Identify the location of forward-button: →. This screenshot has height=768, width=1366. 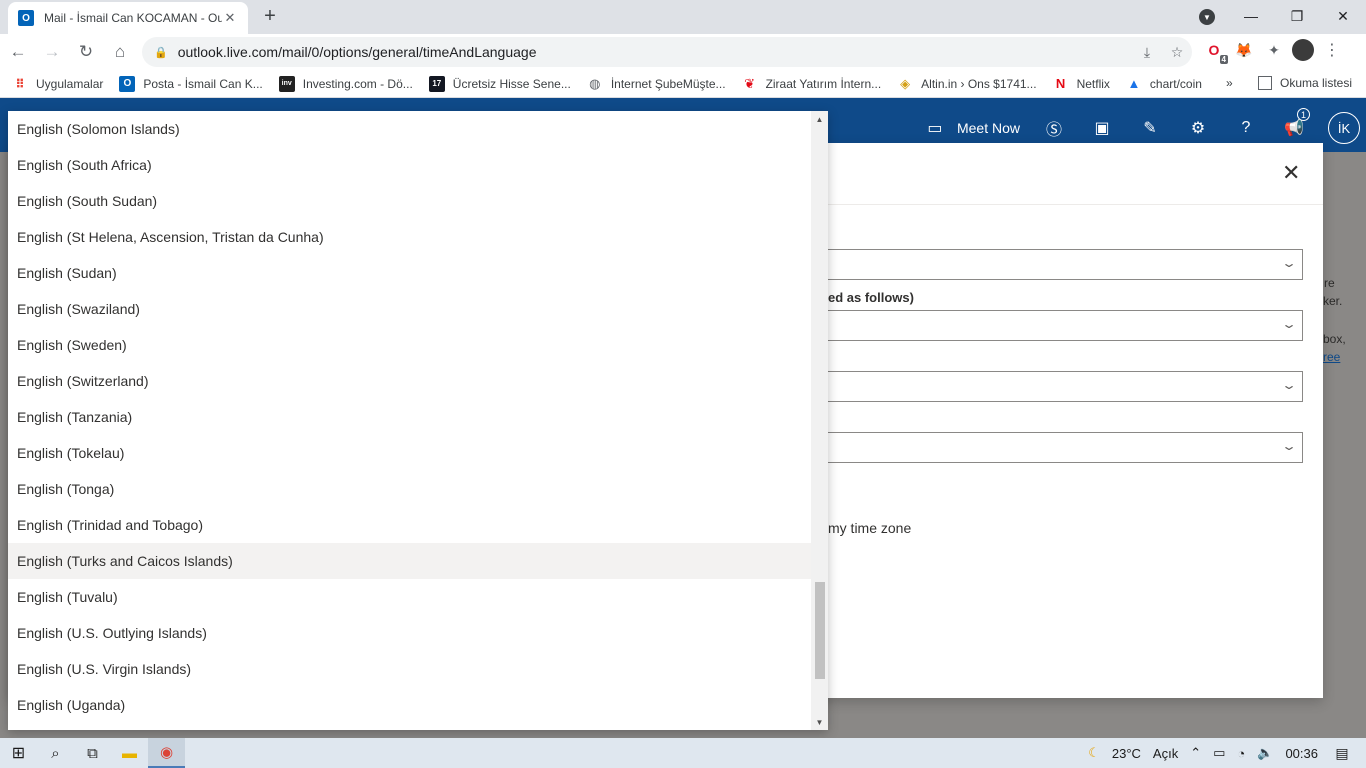
(52, 52).